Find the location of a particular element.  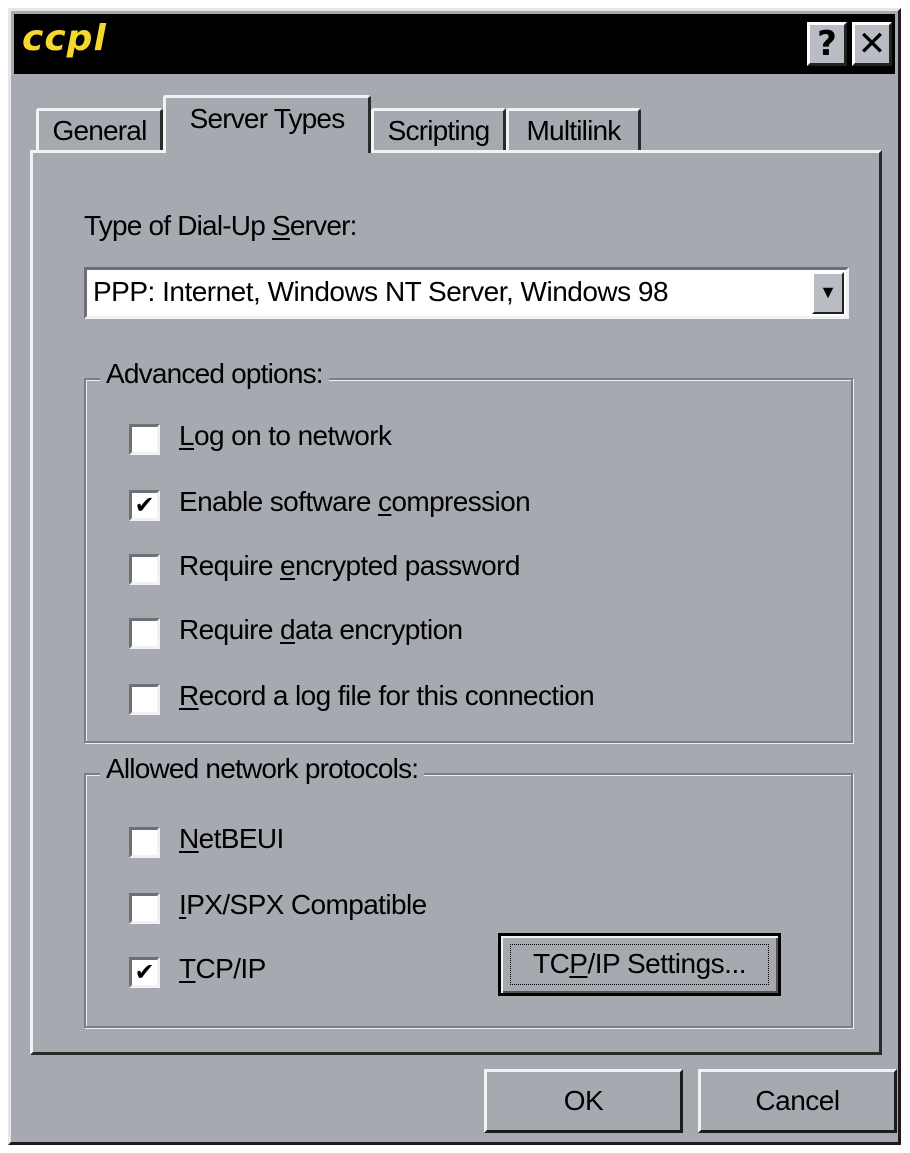

chevron-down-icon: ▼ is located at coordinates (828, 293).